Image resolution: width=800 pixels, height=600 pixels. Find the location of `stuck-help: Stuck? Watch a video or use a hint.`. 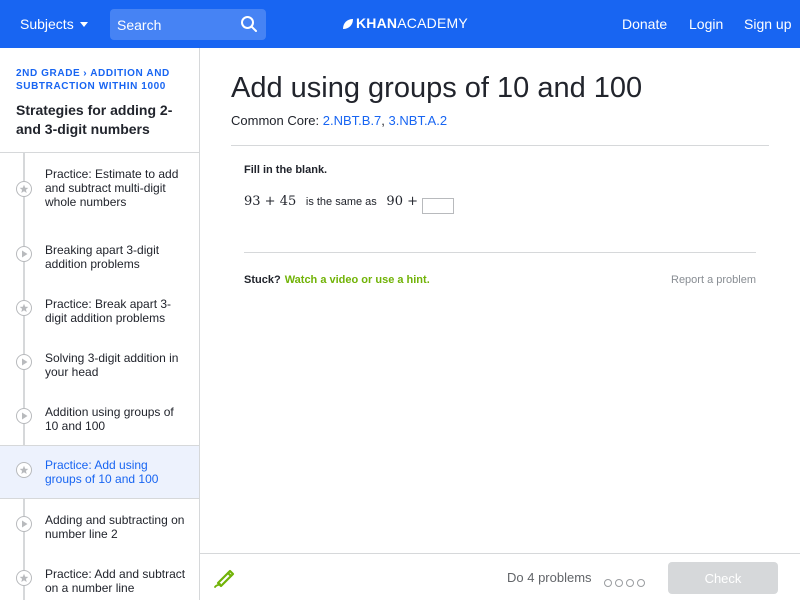

stuck-help: Stuck? Watch a video or use a hint. is located at coordinates (337, 280).